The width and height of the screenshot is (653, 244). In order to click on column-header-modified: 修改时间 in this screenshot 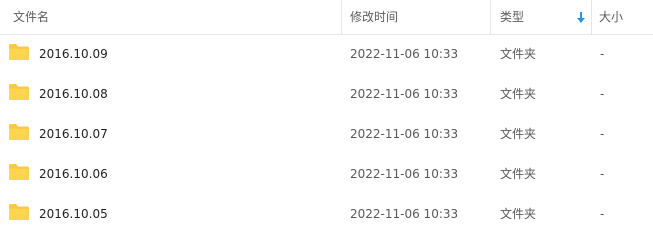, I will do `click(374, 17)`.